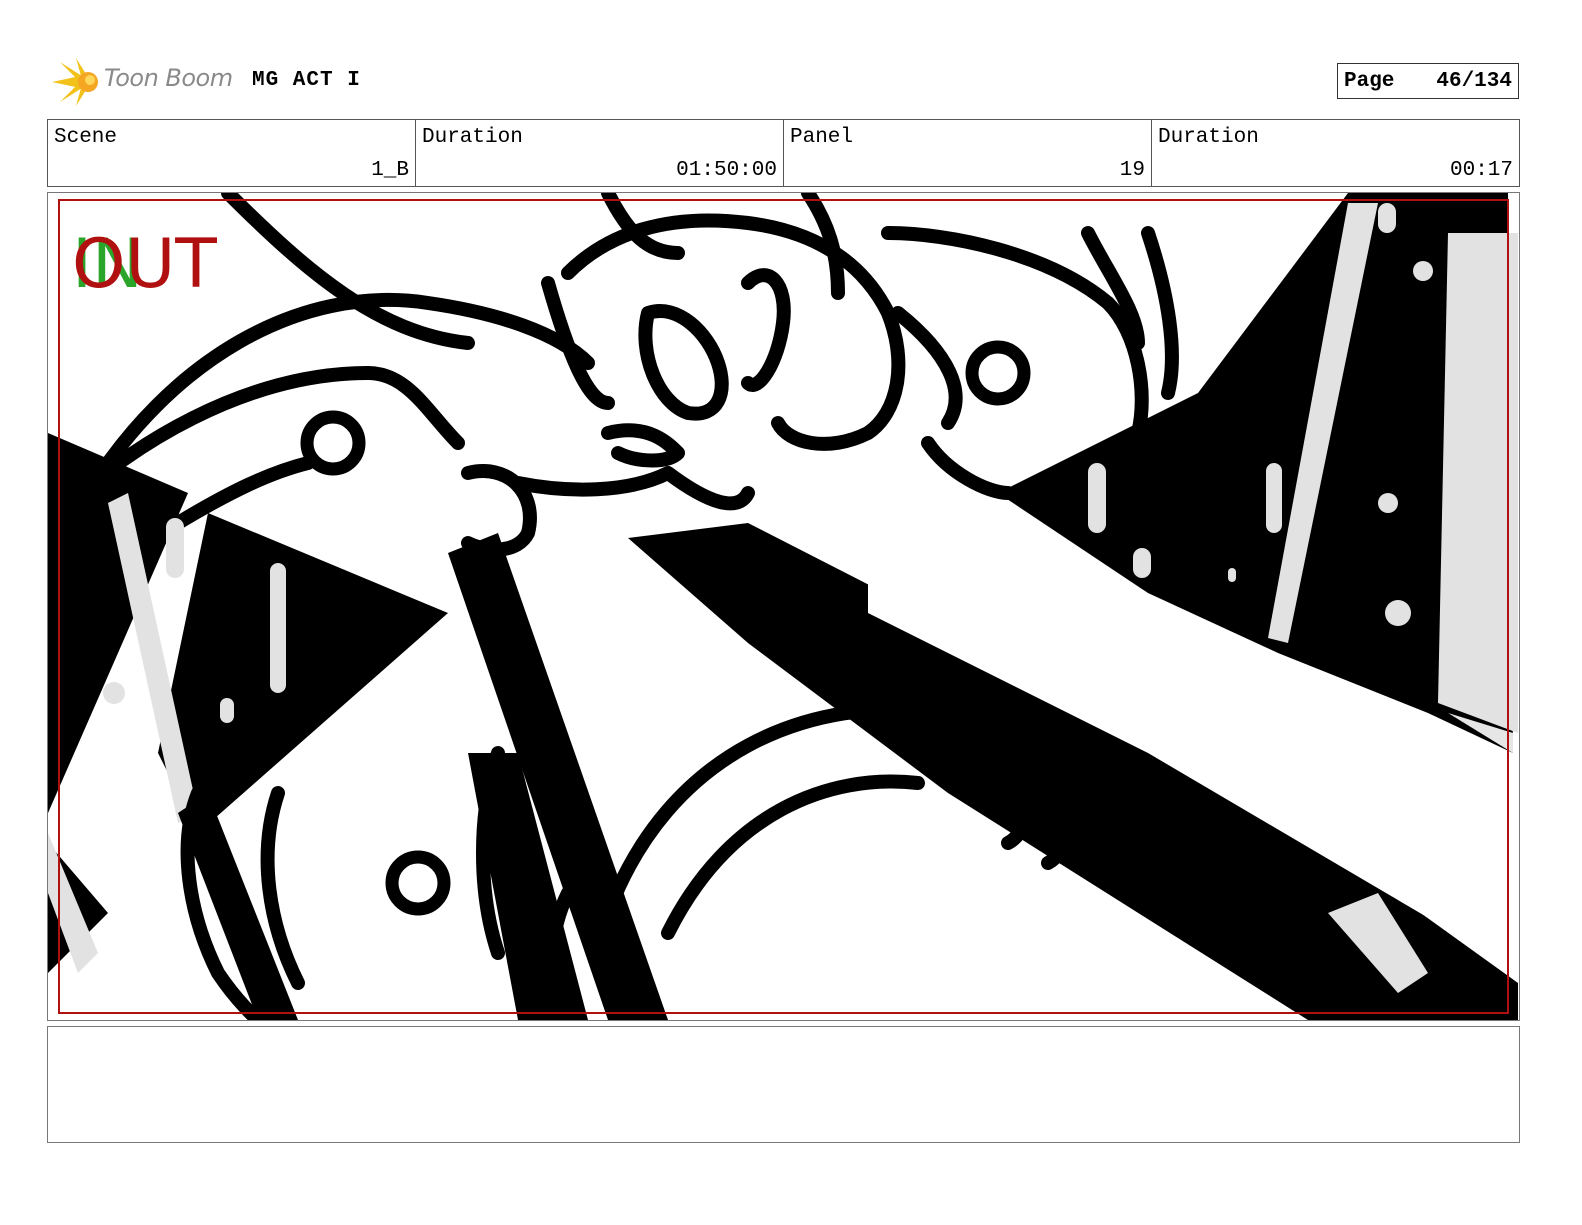 Image resolution: width=1582 pixels, height=1225 pixels. What do you see at coordinates (144, 264) in the screenshot?
I see `out-marker: OUT` at bounding box center [144, 264].